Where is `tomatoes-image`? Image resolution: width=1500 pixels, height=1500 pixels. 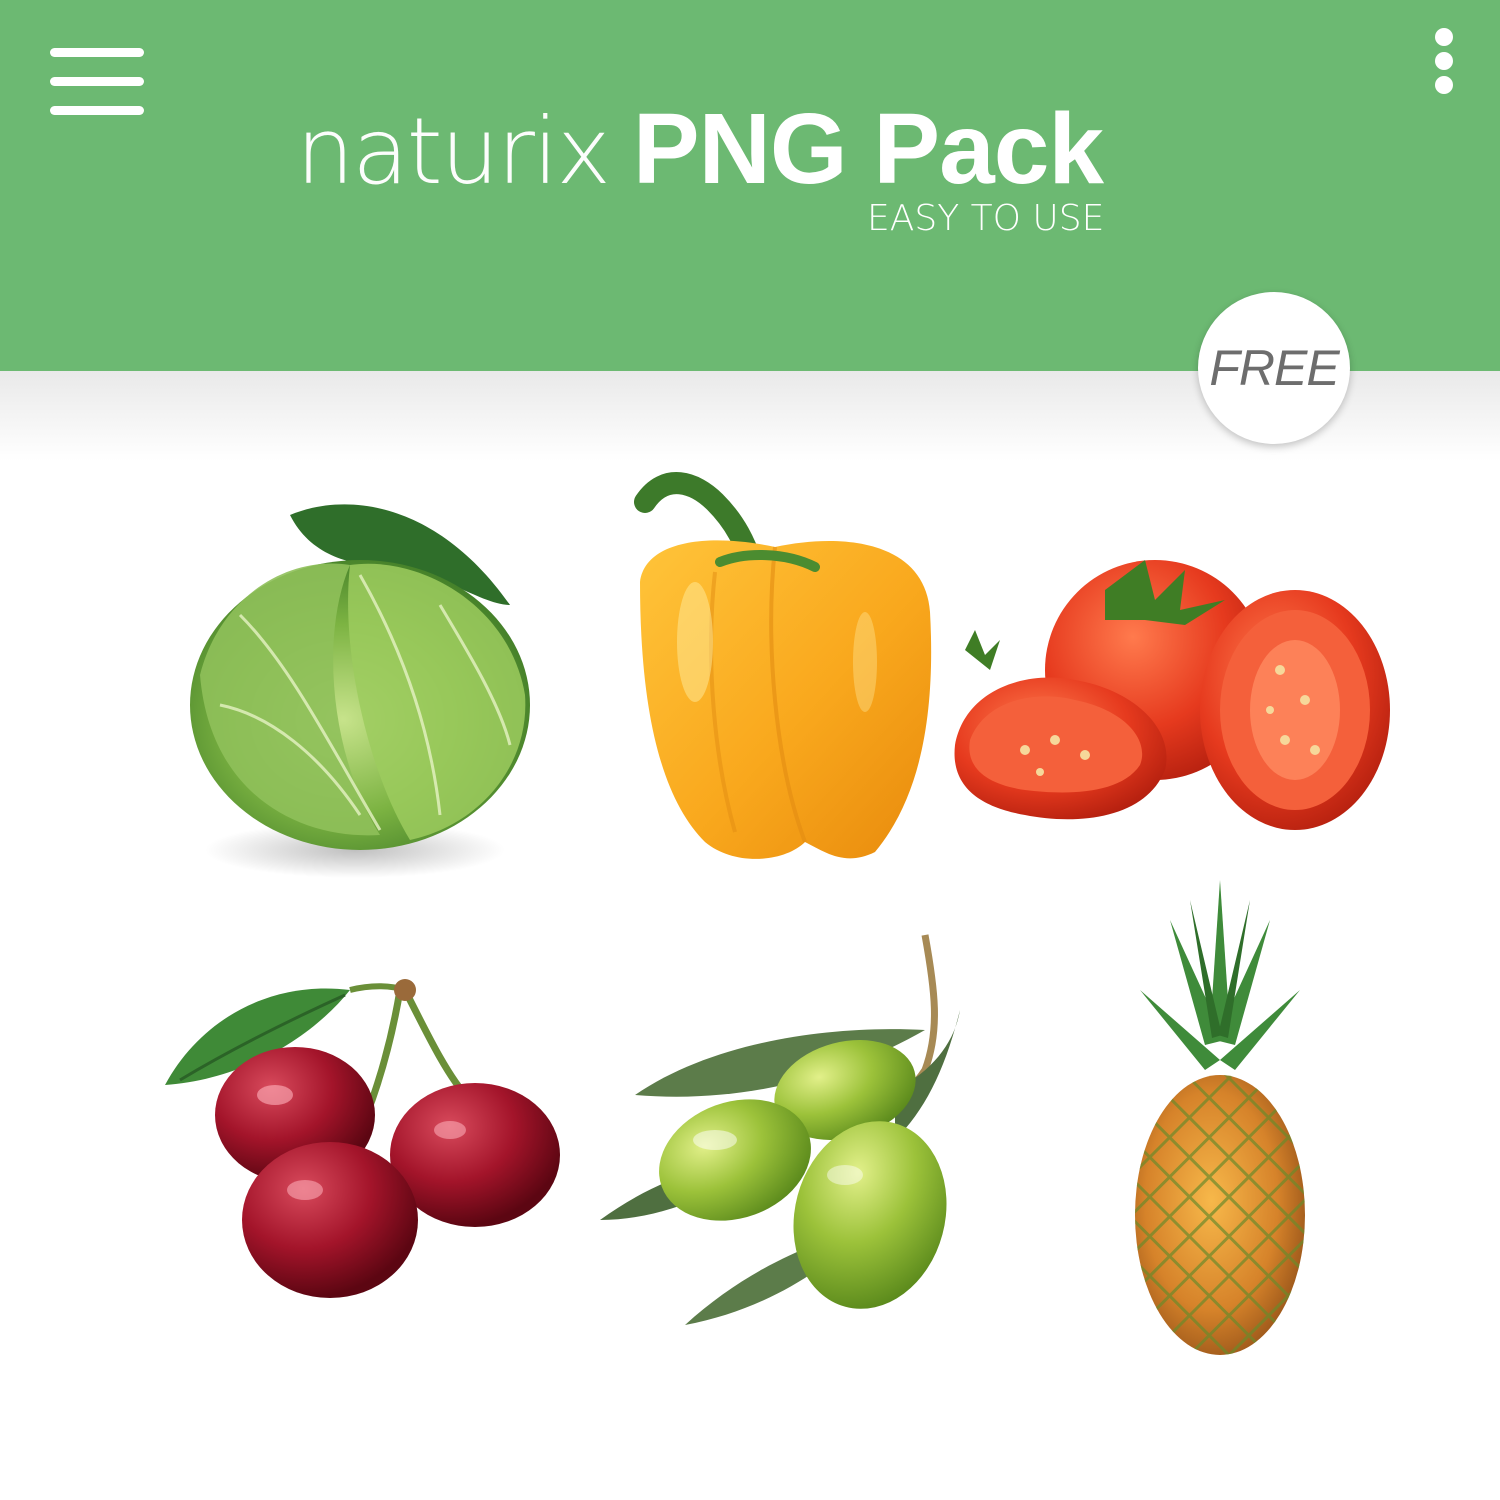
tomatoes-image is located at coordinates (1175, 692).